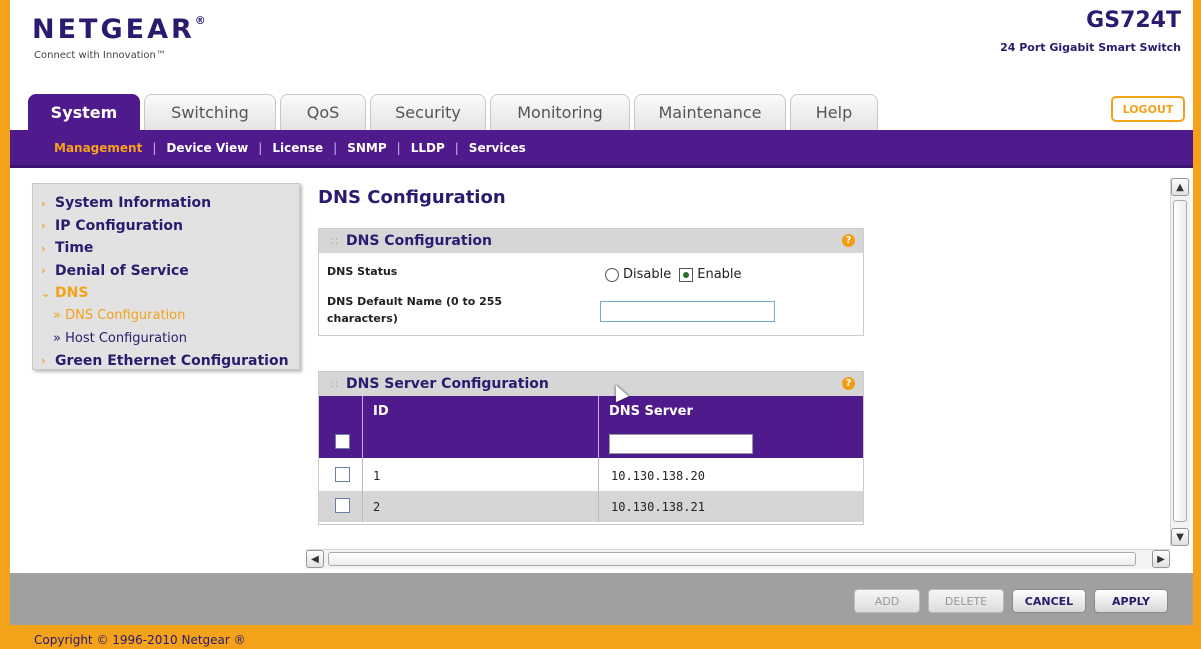  Describe the element at coordinates (1049, 601) in the screenshot. I see `cancel-button: CANCEL` at that location.